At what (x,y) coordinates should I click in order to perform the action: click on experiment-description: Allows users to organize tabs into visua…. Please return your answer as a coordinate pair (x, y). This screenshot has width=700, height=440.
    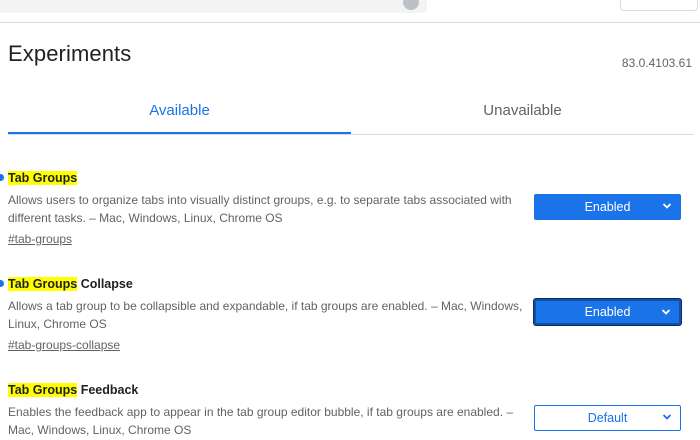
    Looking at the image, I should click on (260, 209).